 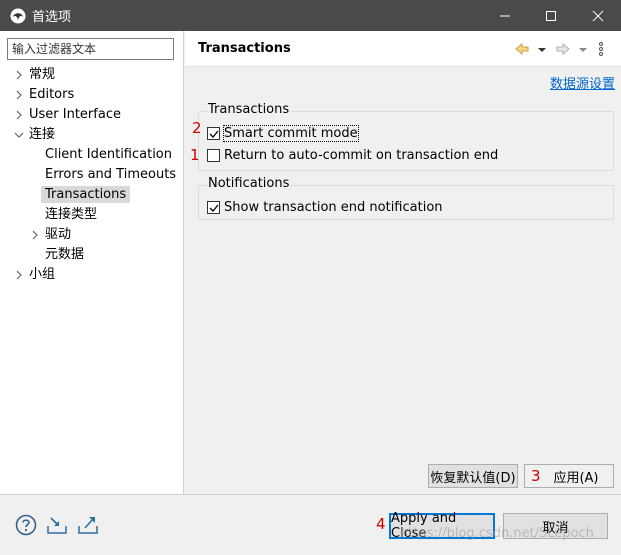 What do you see at coordinates (19, 135) in the screenshot?
I see `chevron-down-icon` at bounding box center [19, 135].